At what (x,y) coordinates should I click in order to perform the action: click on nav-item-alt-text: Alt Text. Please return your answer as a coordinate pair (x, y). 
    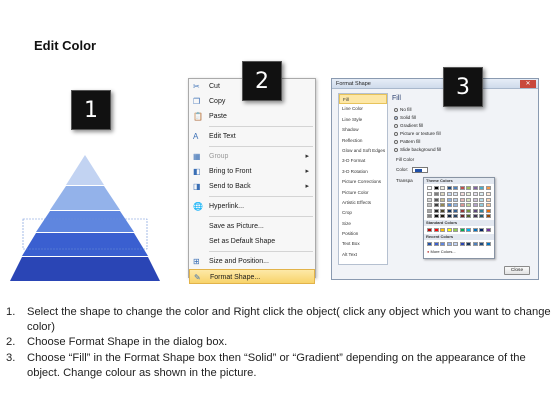
    Looking at the image, I should click on (363, 255).